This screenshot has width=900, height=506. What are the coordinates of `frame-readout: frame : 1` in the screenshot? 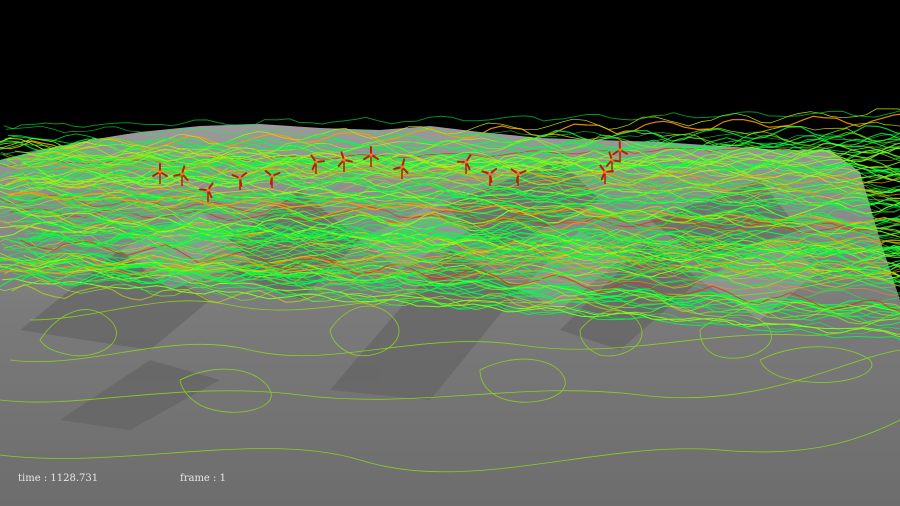 It's located at (203, 478).